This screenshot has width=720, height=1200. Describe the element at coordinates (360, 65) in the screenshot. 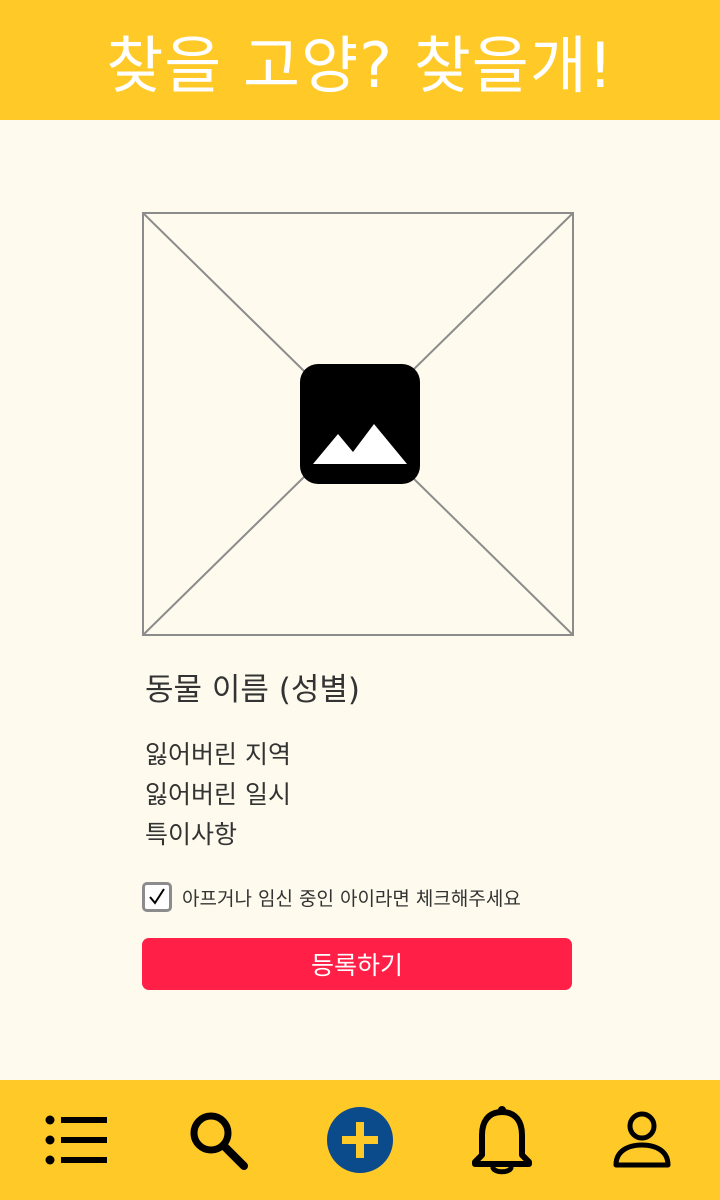

I see `app-title: 찾을 고양? 찾을개!` at that location.